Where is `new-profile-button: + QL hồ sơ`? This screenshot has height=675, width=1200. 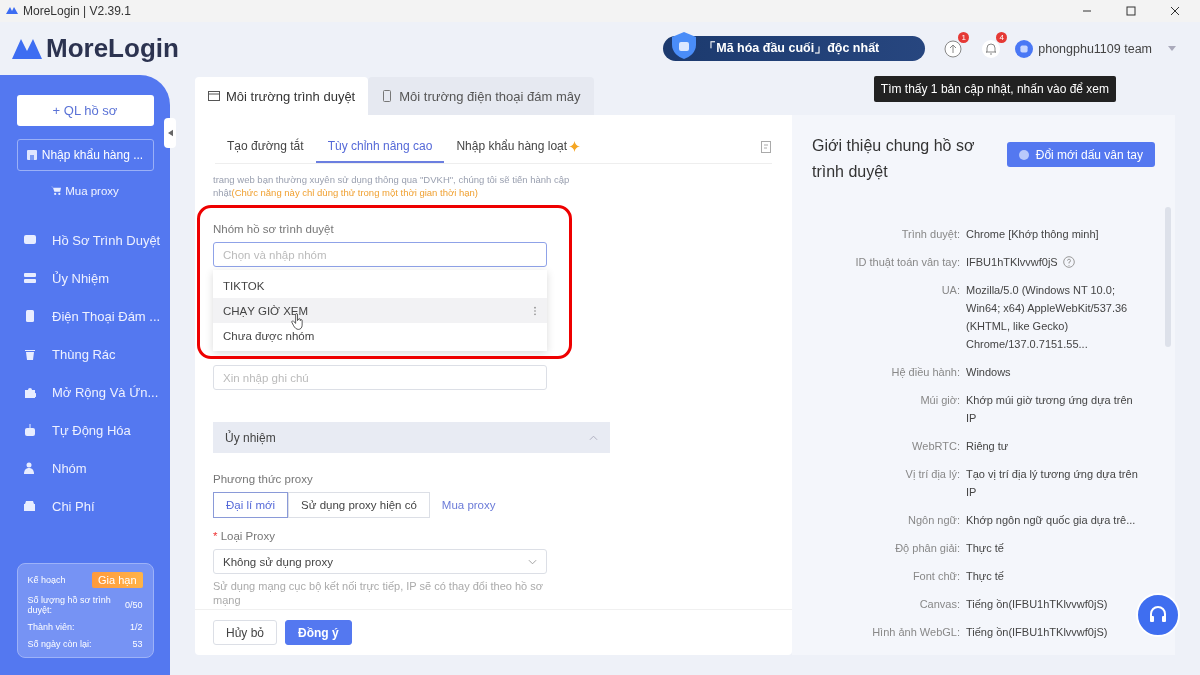
new-profile-button: + QL hồ sơ is located at coordinates (85, 110).